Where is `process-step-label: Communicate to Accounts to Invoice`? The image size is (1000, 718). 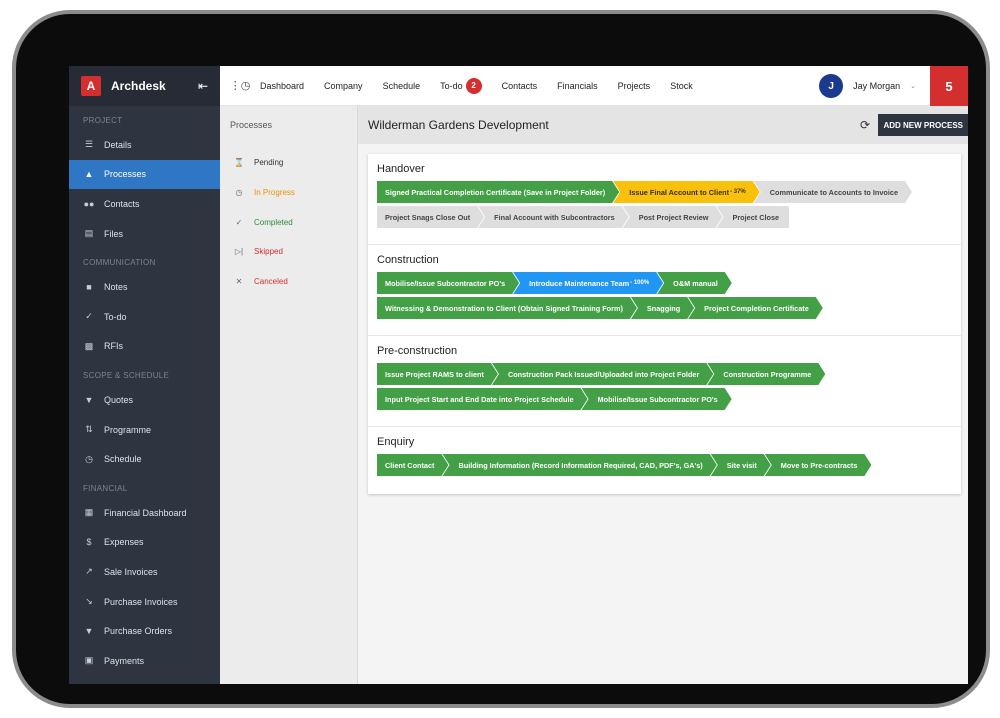
process-step-label: Communicate to Accounts to Invoice is located at coordinates (834, 192).